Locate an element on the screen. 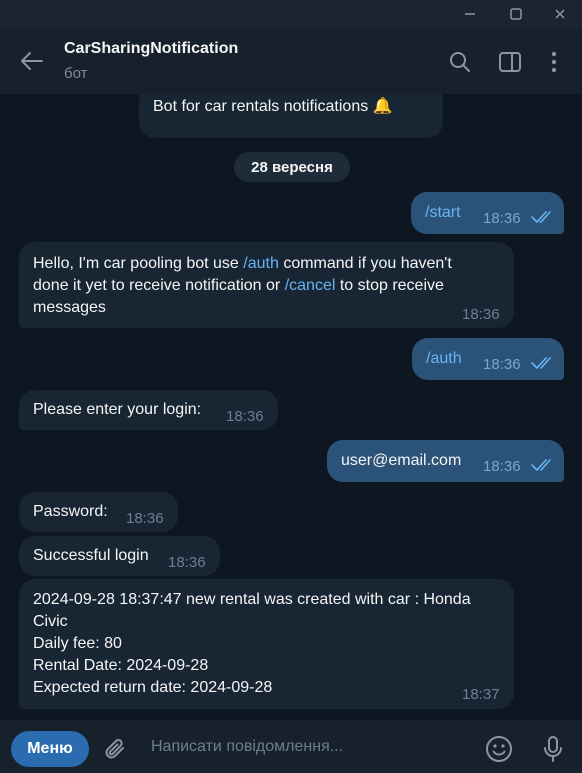  bot-description-text: Bot for car rentals notifications 🔔 is located at coordinates (273, 106).